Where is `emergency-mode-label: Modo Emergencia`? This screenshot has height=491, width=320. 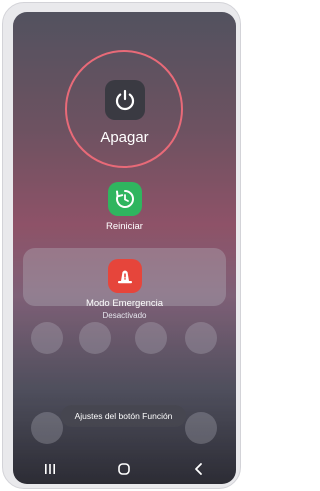 emergency-mode-label: Modo Emergencia is located at coordinates (124, 303).